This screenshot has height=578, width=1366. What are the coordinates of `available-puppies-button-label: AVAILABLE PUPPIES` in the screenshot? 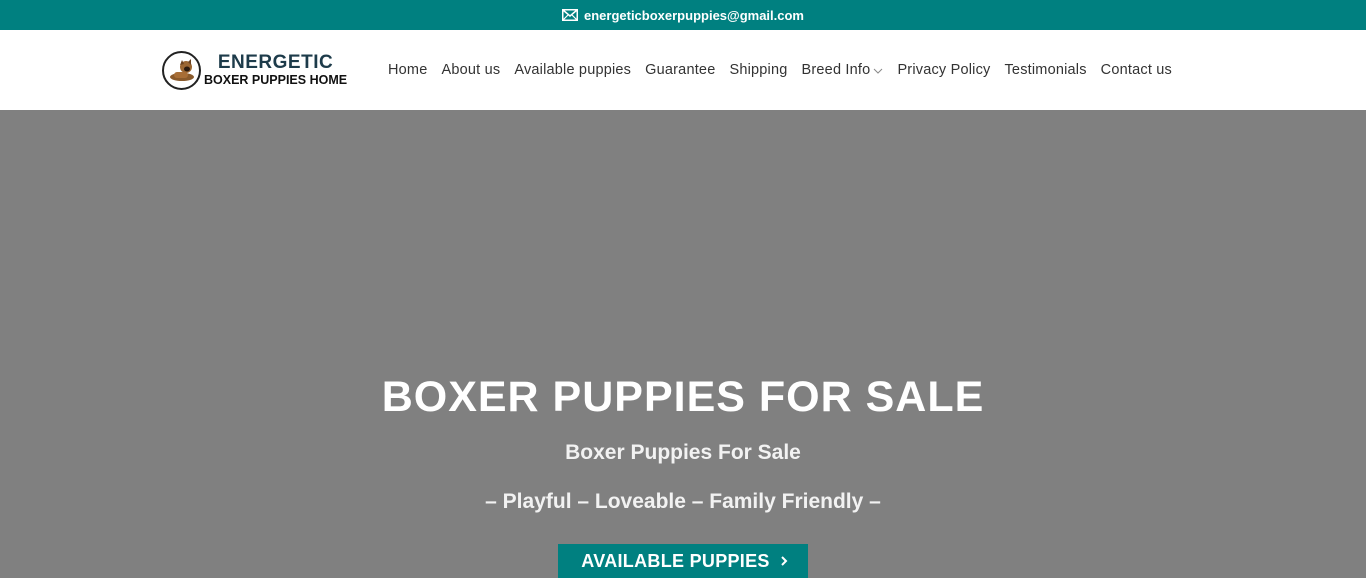 It's located at (675, 560).